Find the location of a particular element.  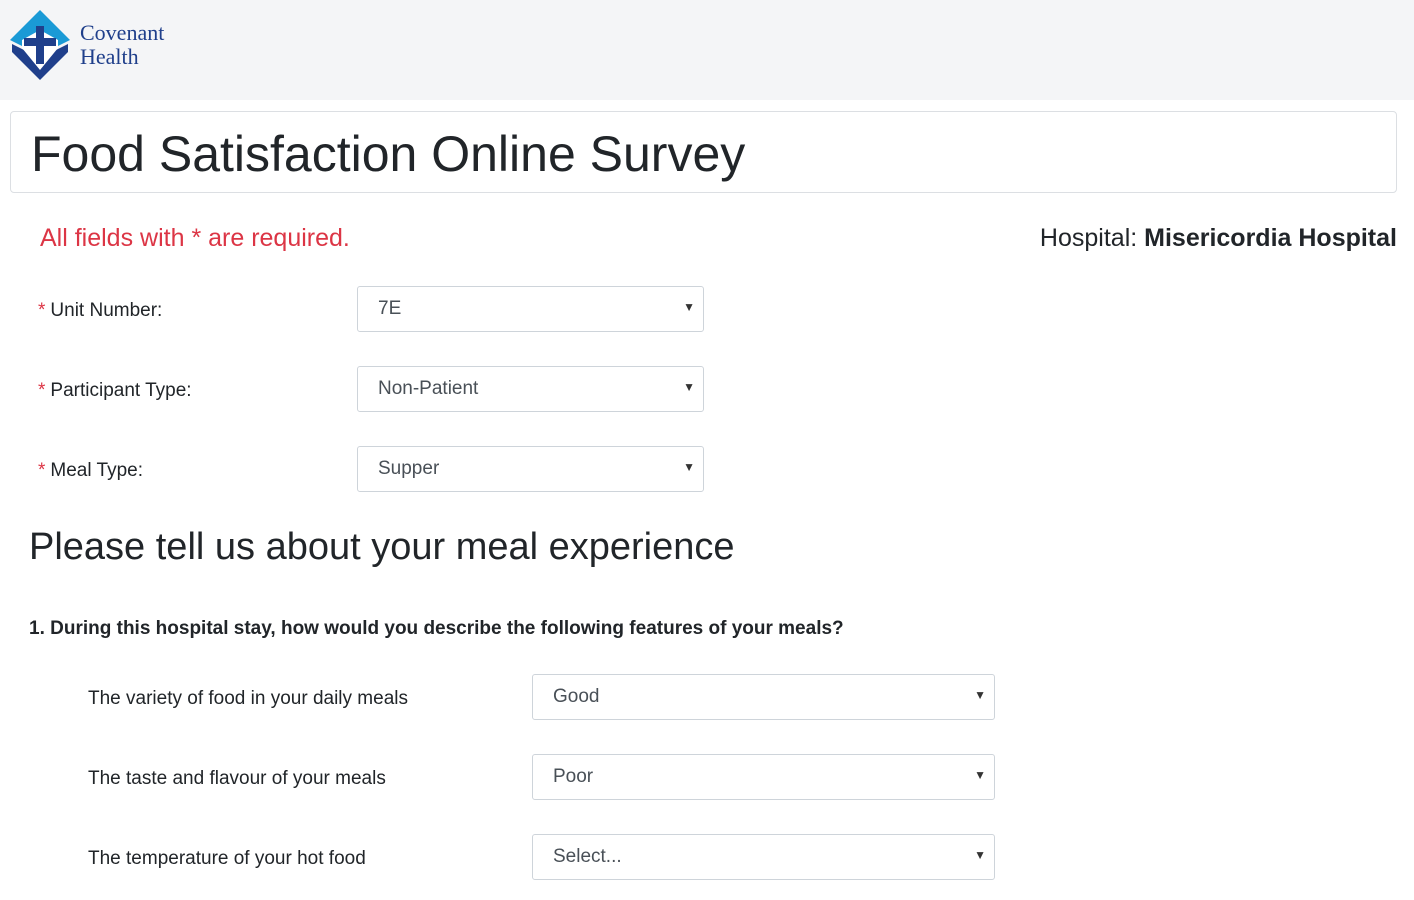

title-card: Food Satisfaction Online Survey is located at coordinates (703, 152).